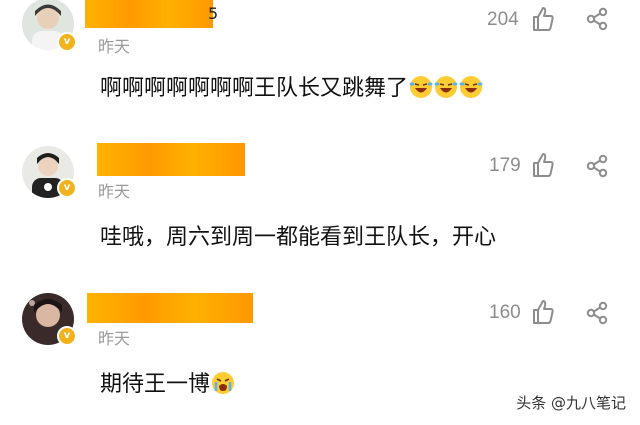 This screenshot has height=425, width=640. Describe the element at coordinates (254, 88) in the screenshot. I see `comment-text-content: 啊啊啊啊啊啊啊王队长又跳舞了` at that location.